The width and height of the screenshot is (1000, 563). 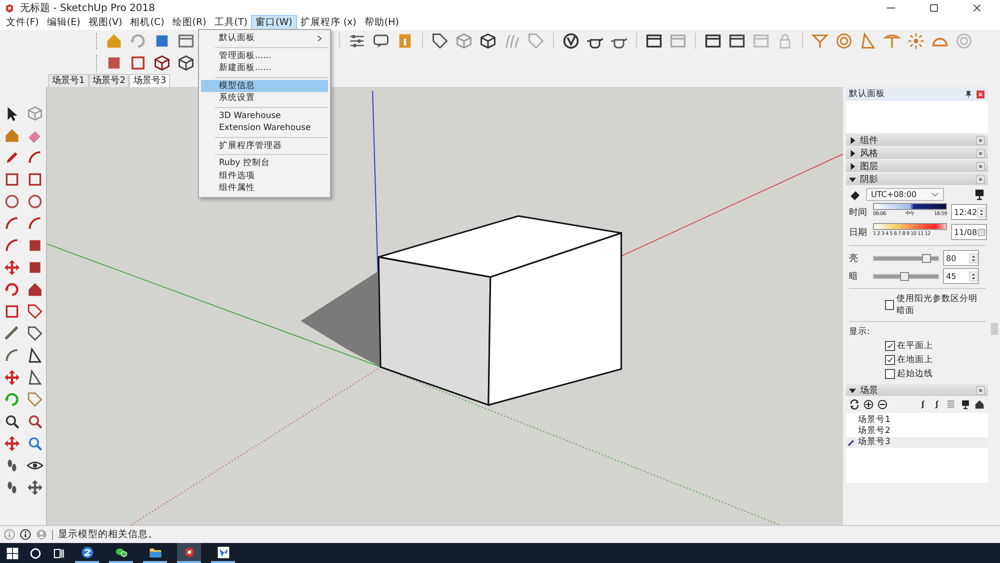 What do you see at coordinates (934, 8) in the screenshot?
I see `maximize-icon` at bounding box center [934, 8].